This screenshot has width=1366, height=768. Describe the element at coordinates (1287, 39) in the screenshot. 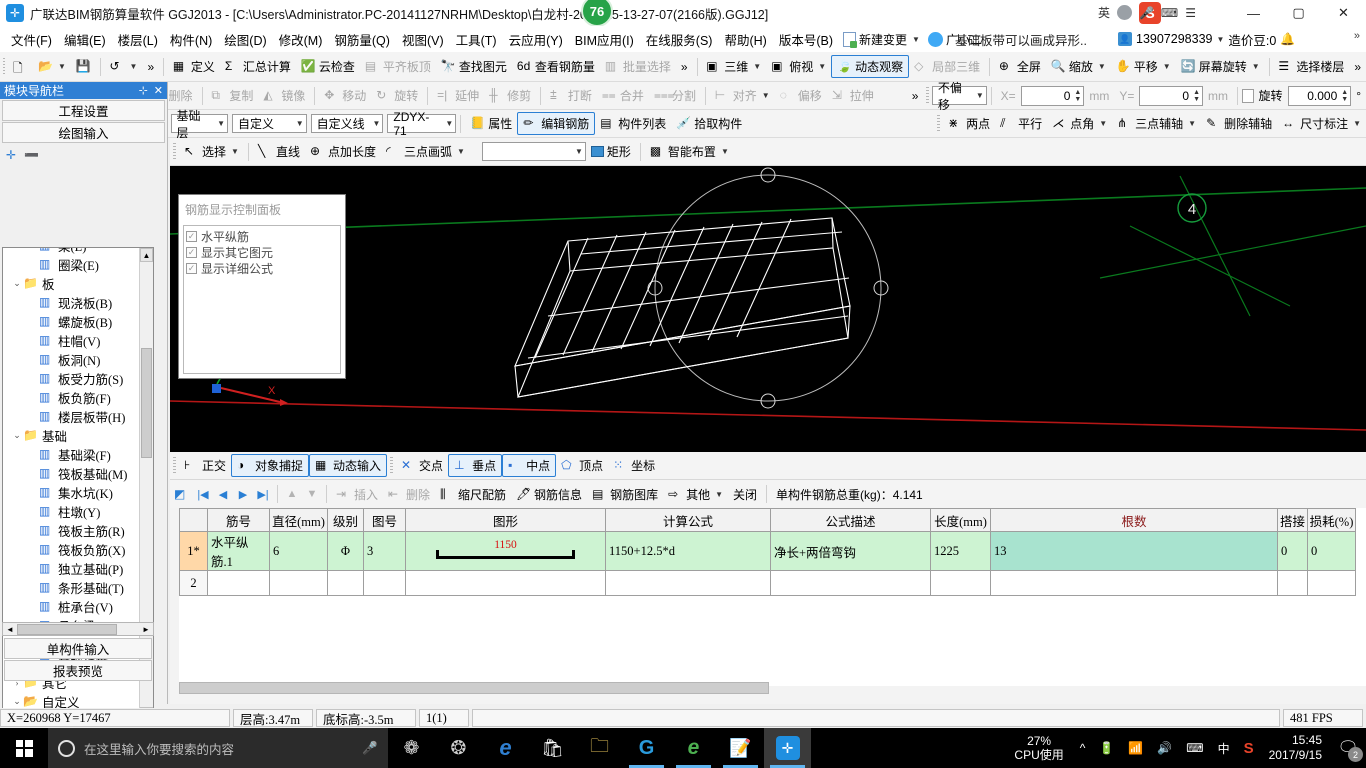

I see `bell-icon: 🔔` at that location.